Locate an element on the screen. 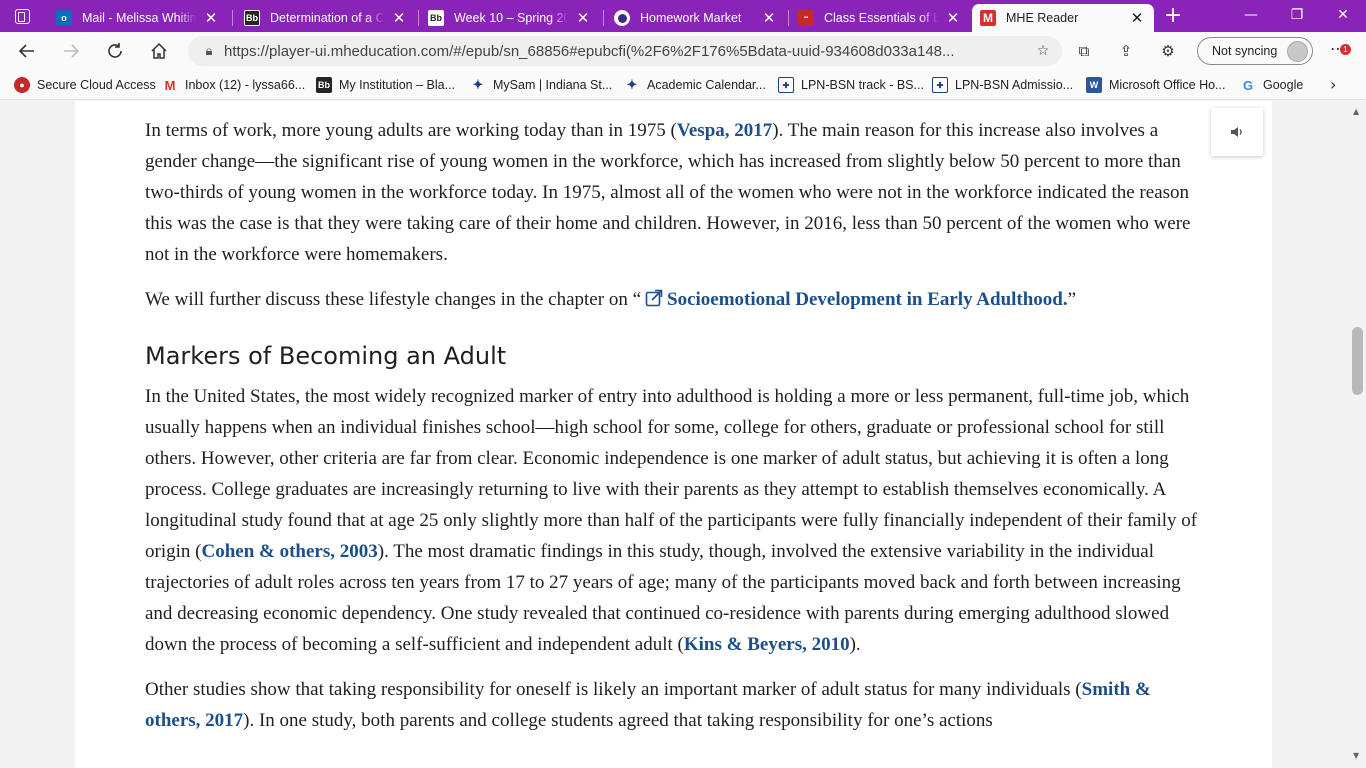 Image resolution: width=1366 pixels, height=768 pixels. citation-link: Cohen & others, 2003 is located at coordinates (289, 551).